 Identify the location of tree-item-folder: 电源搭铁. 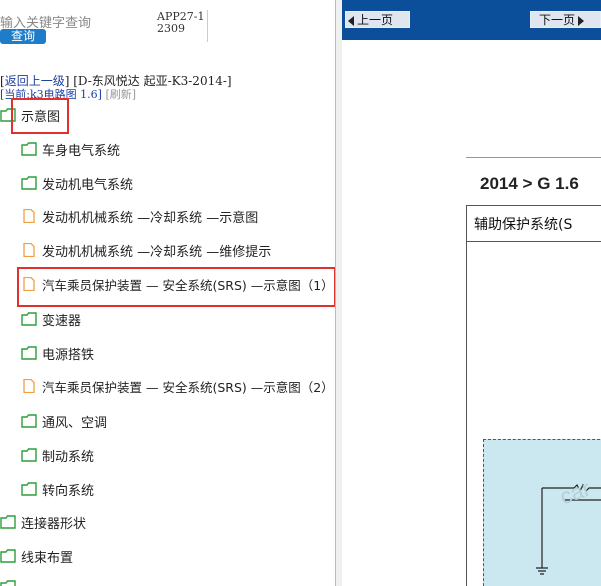
(57, 353).